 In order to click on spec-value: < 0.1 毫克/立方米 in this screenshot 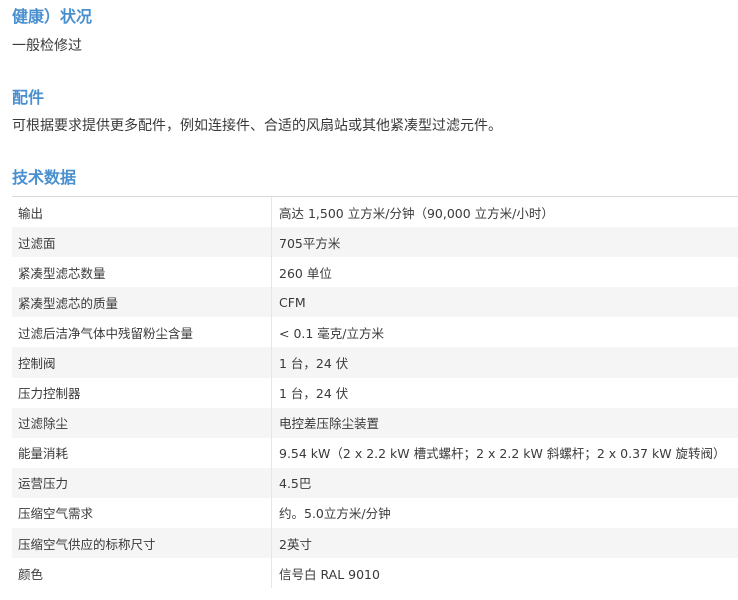, I will do `click(332, 333)`.